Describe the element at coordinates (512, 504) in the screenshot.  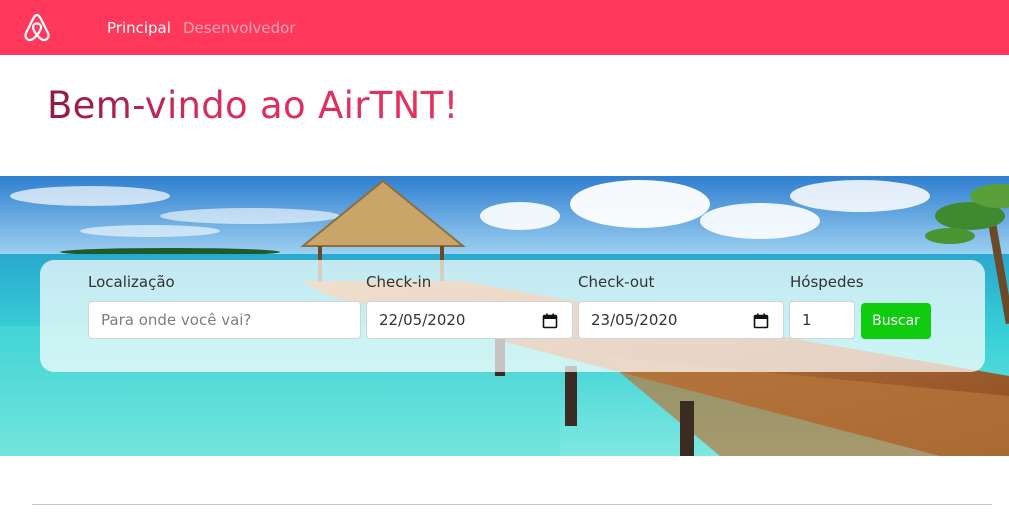
I see `section-divider` at that location.